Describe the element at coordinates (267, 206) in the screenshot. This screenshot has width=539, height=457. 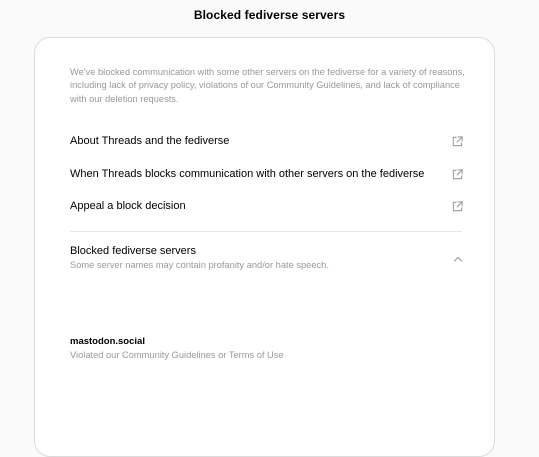
I see `link-appeal-block: Appeal a block decision` at that location.